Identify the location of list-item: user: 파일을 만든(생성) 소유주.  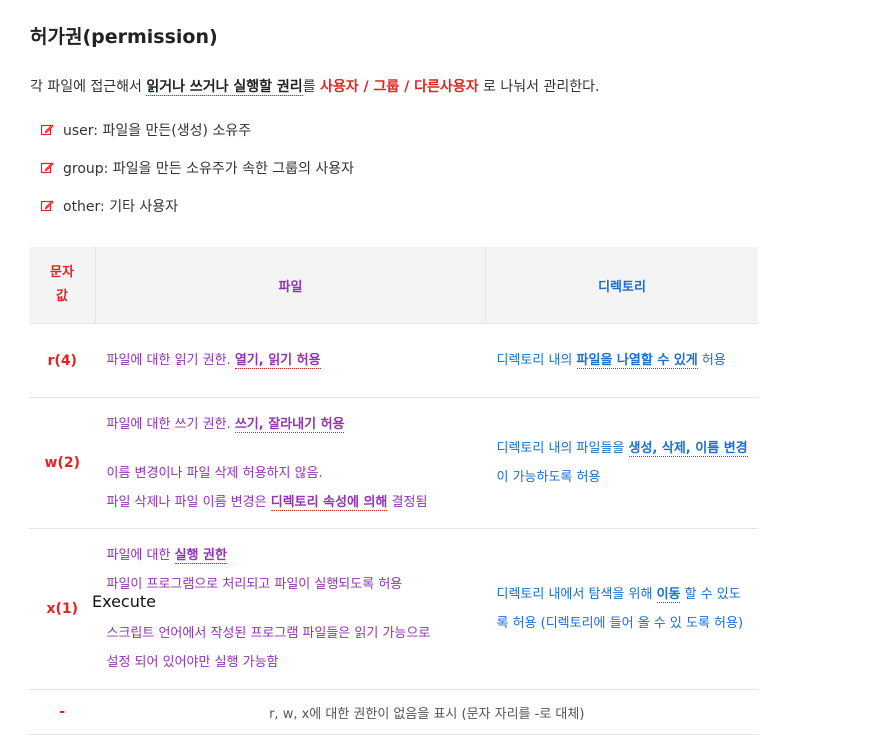
(197, 139).